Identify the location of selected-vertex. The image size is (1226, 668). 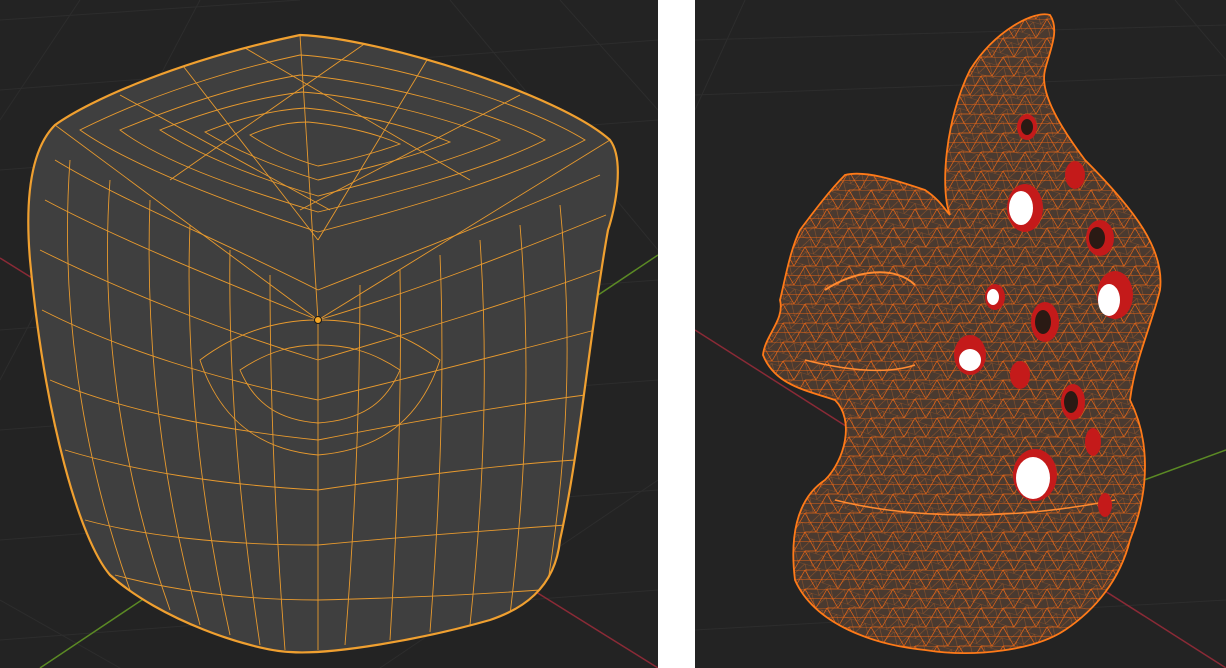
(318, 320).